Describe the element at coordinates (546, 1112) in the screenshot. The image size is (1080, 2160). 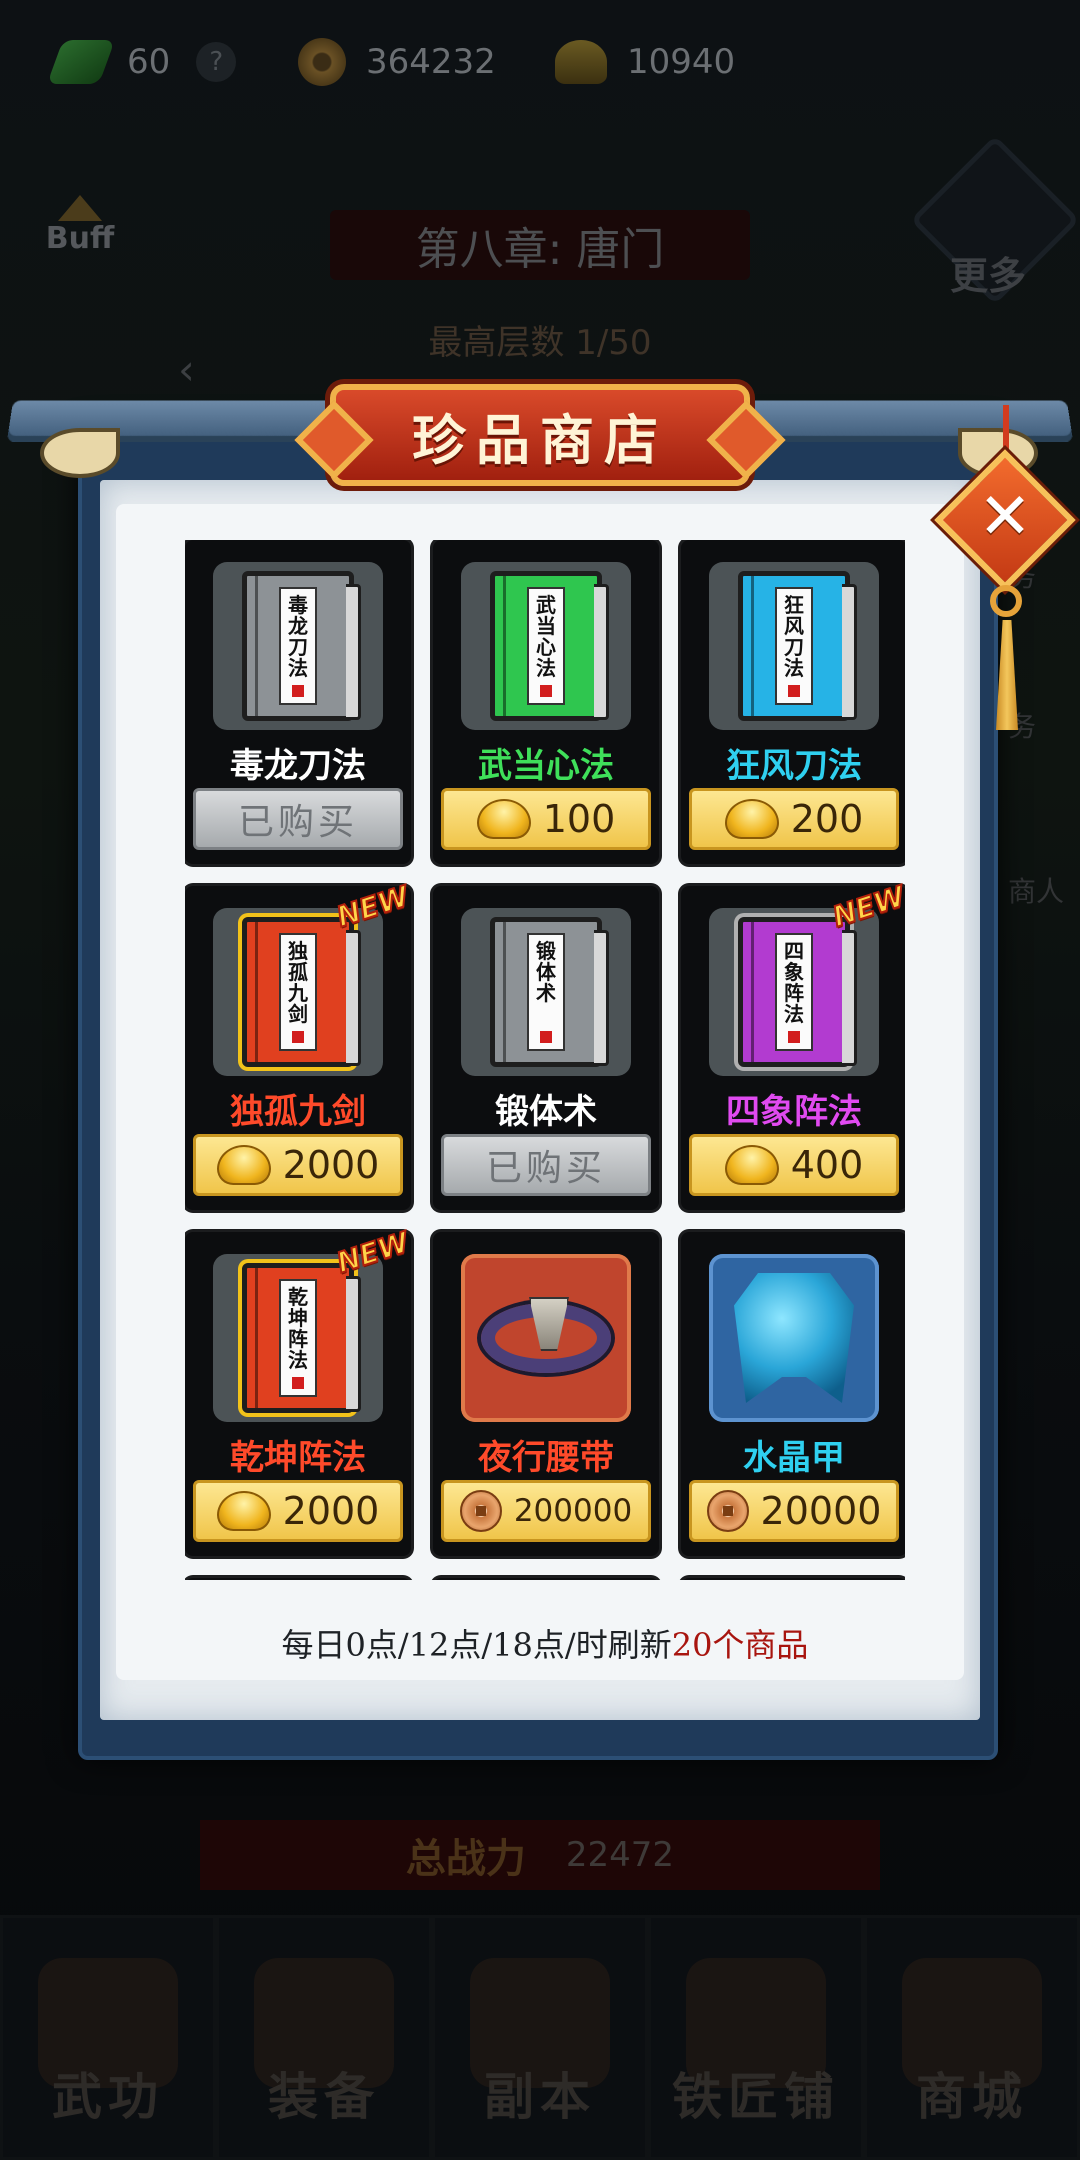
I see `item-name: 锻体术` at that location.